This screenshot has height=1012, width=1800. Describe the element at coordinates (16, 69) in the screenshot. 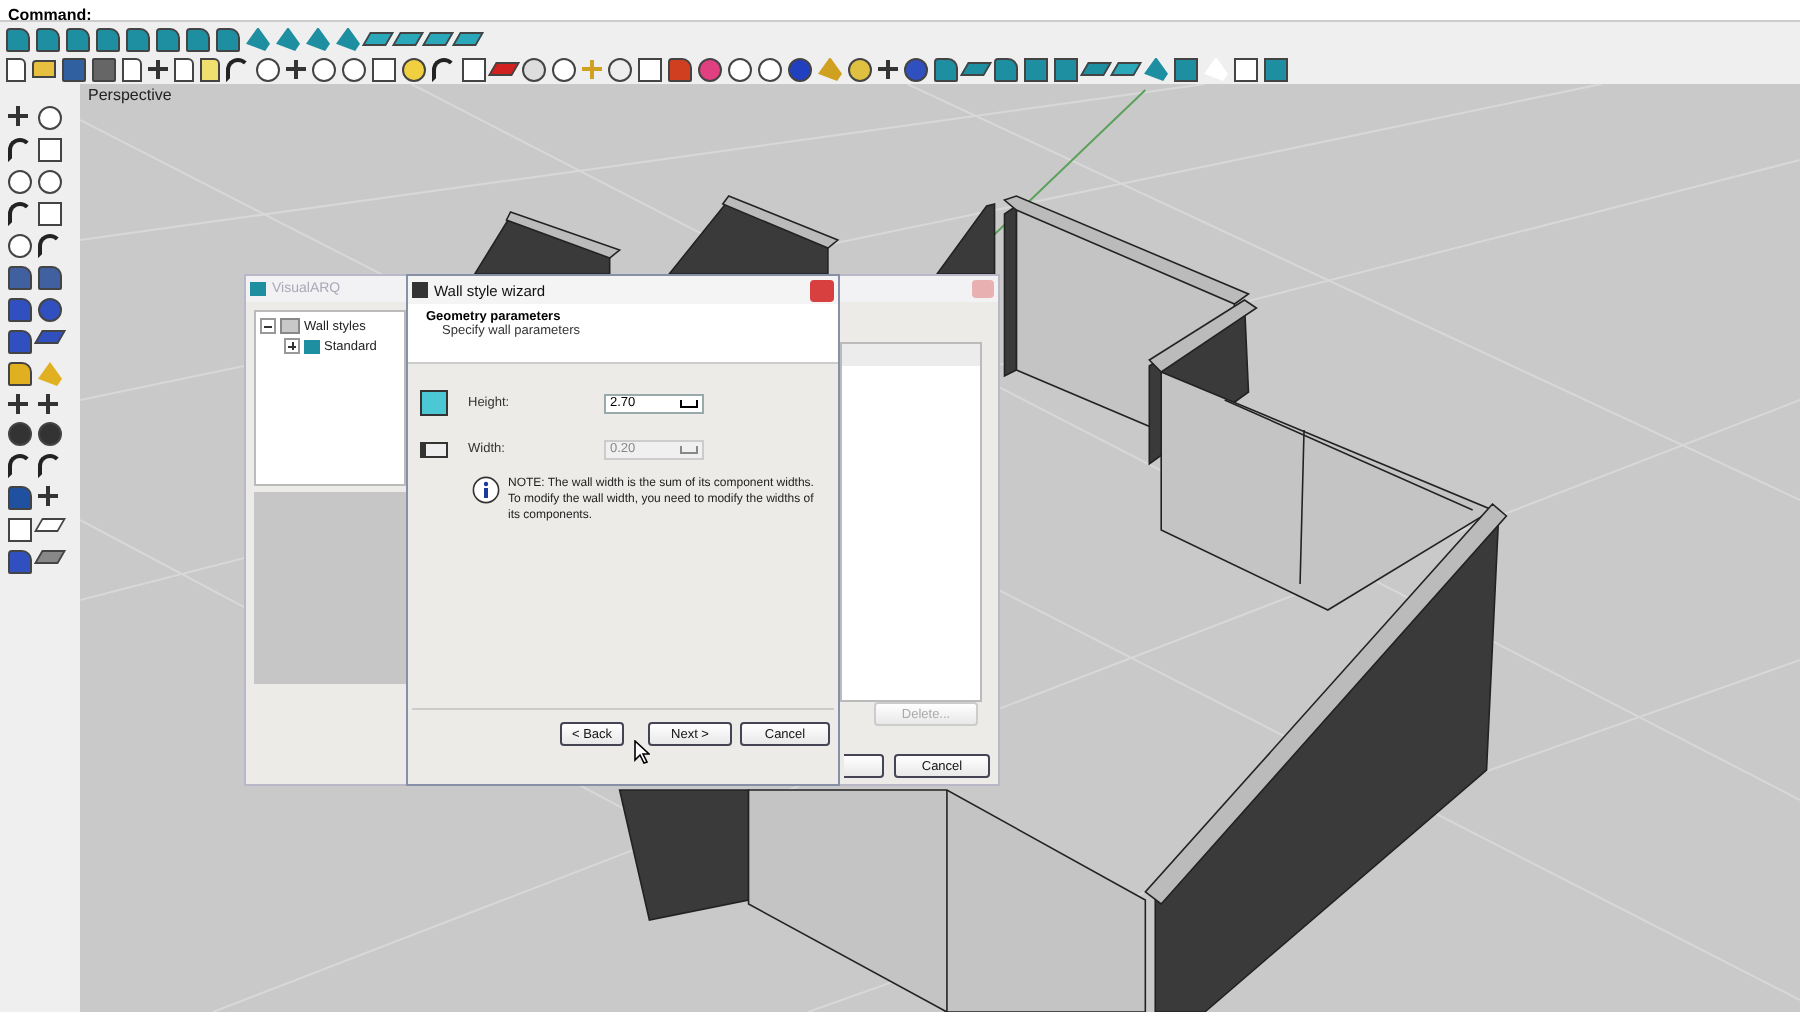

I see `new-file-icon` at that location.